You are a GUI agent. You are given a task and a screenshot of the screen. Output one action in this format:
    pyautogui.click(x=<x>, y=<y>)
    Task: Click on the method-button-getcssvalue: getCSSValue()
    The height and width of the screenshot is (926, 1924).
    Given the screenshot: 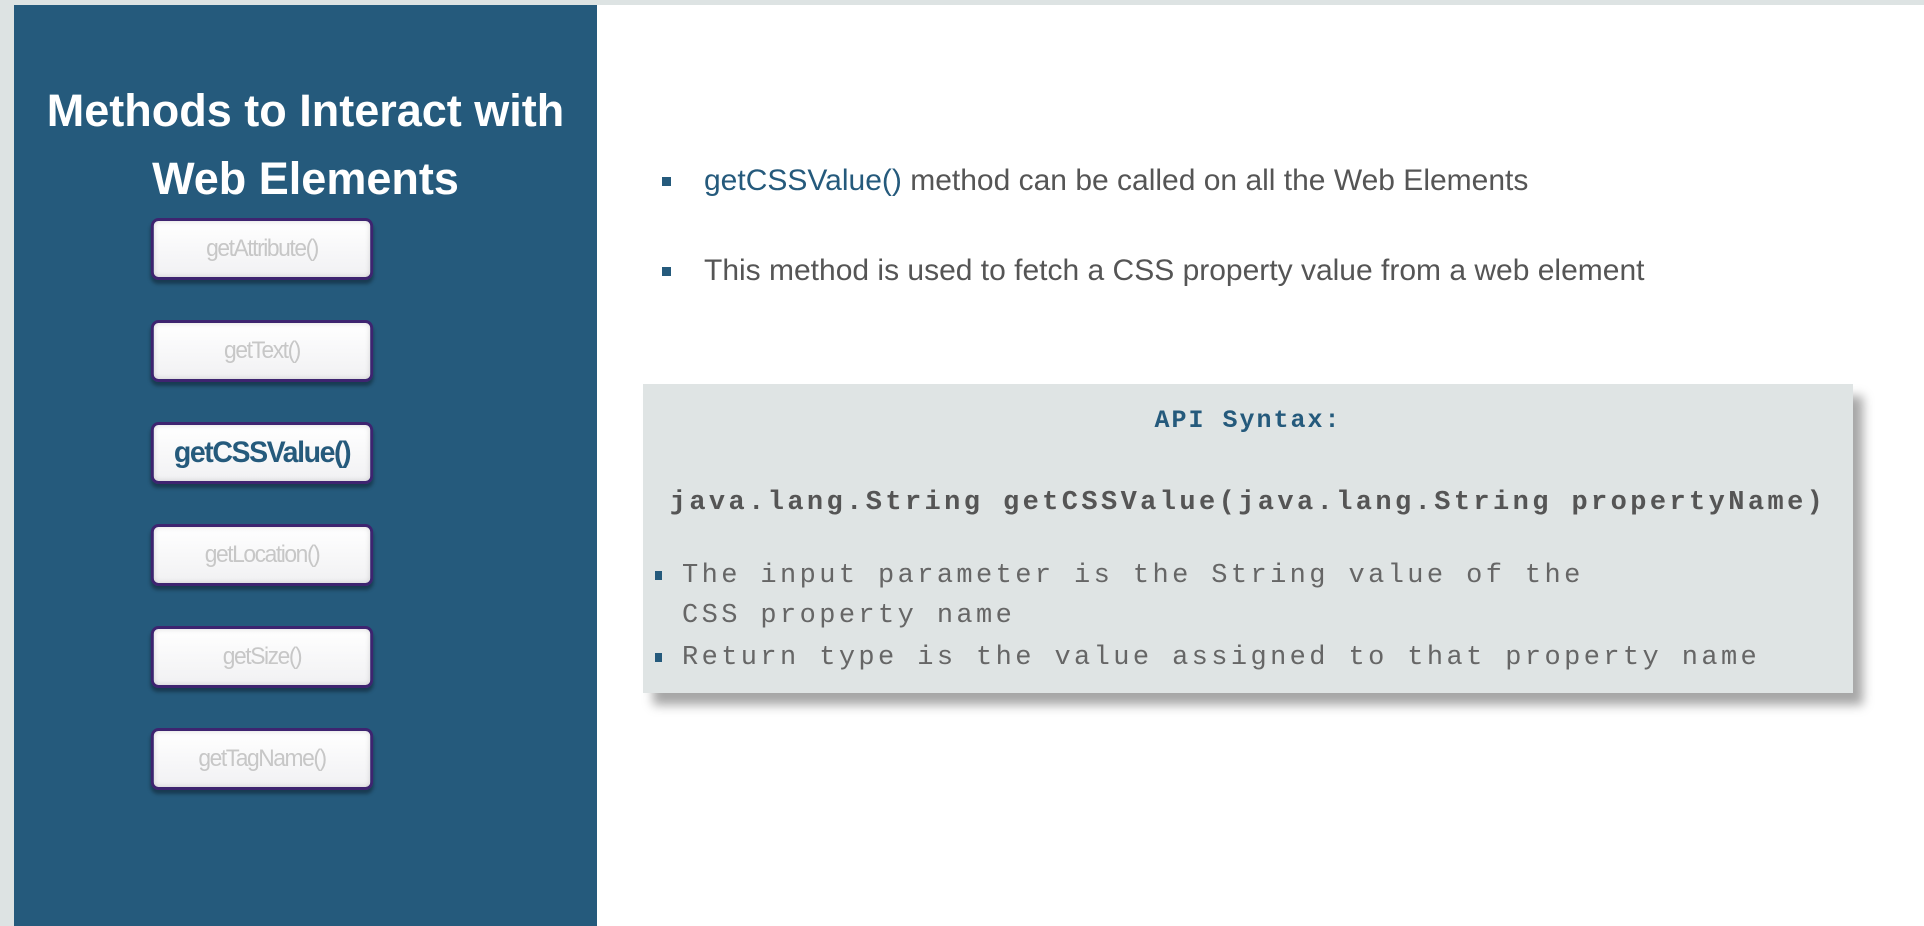 What is the action you would take?
    pyautogui.click(x=262, y=453)
    